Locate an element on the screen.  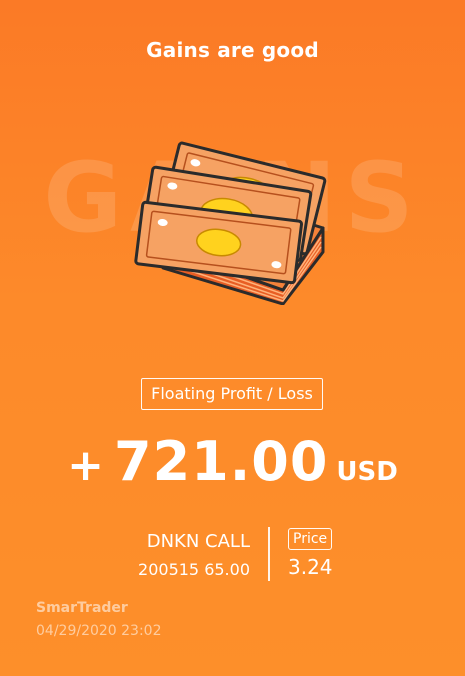
floating-pnl-label: Floating Profit / Loss is located at coordinates (232, 394).